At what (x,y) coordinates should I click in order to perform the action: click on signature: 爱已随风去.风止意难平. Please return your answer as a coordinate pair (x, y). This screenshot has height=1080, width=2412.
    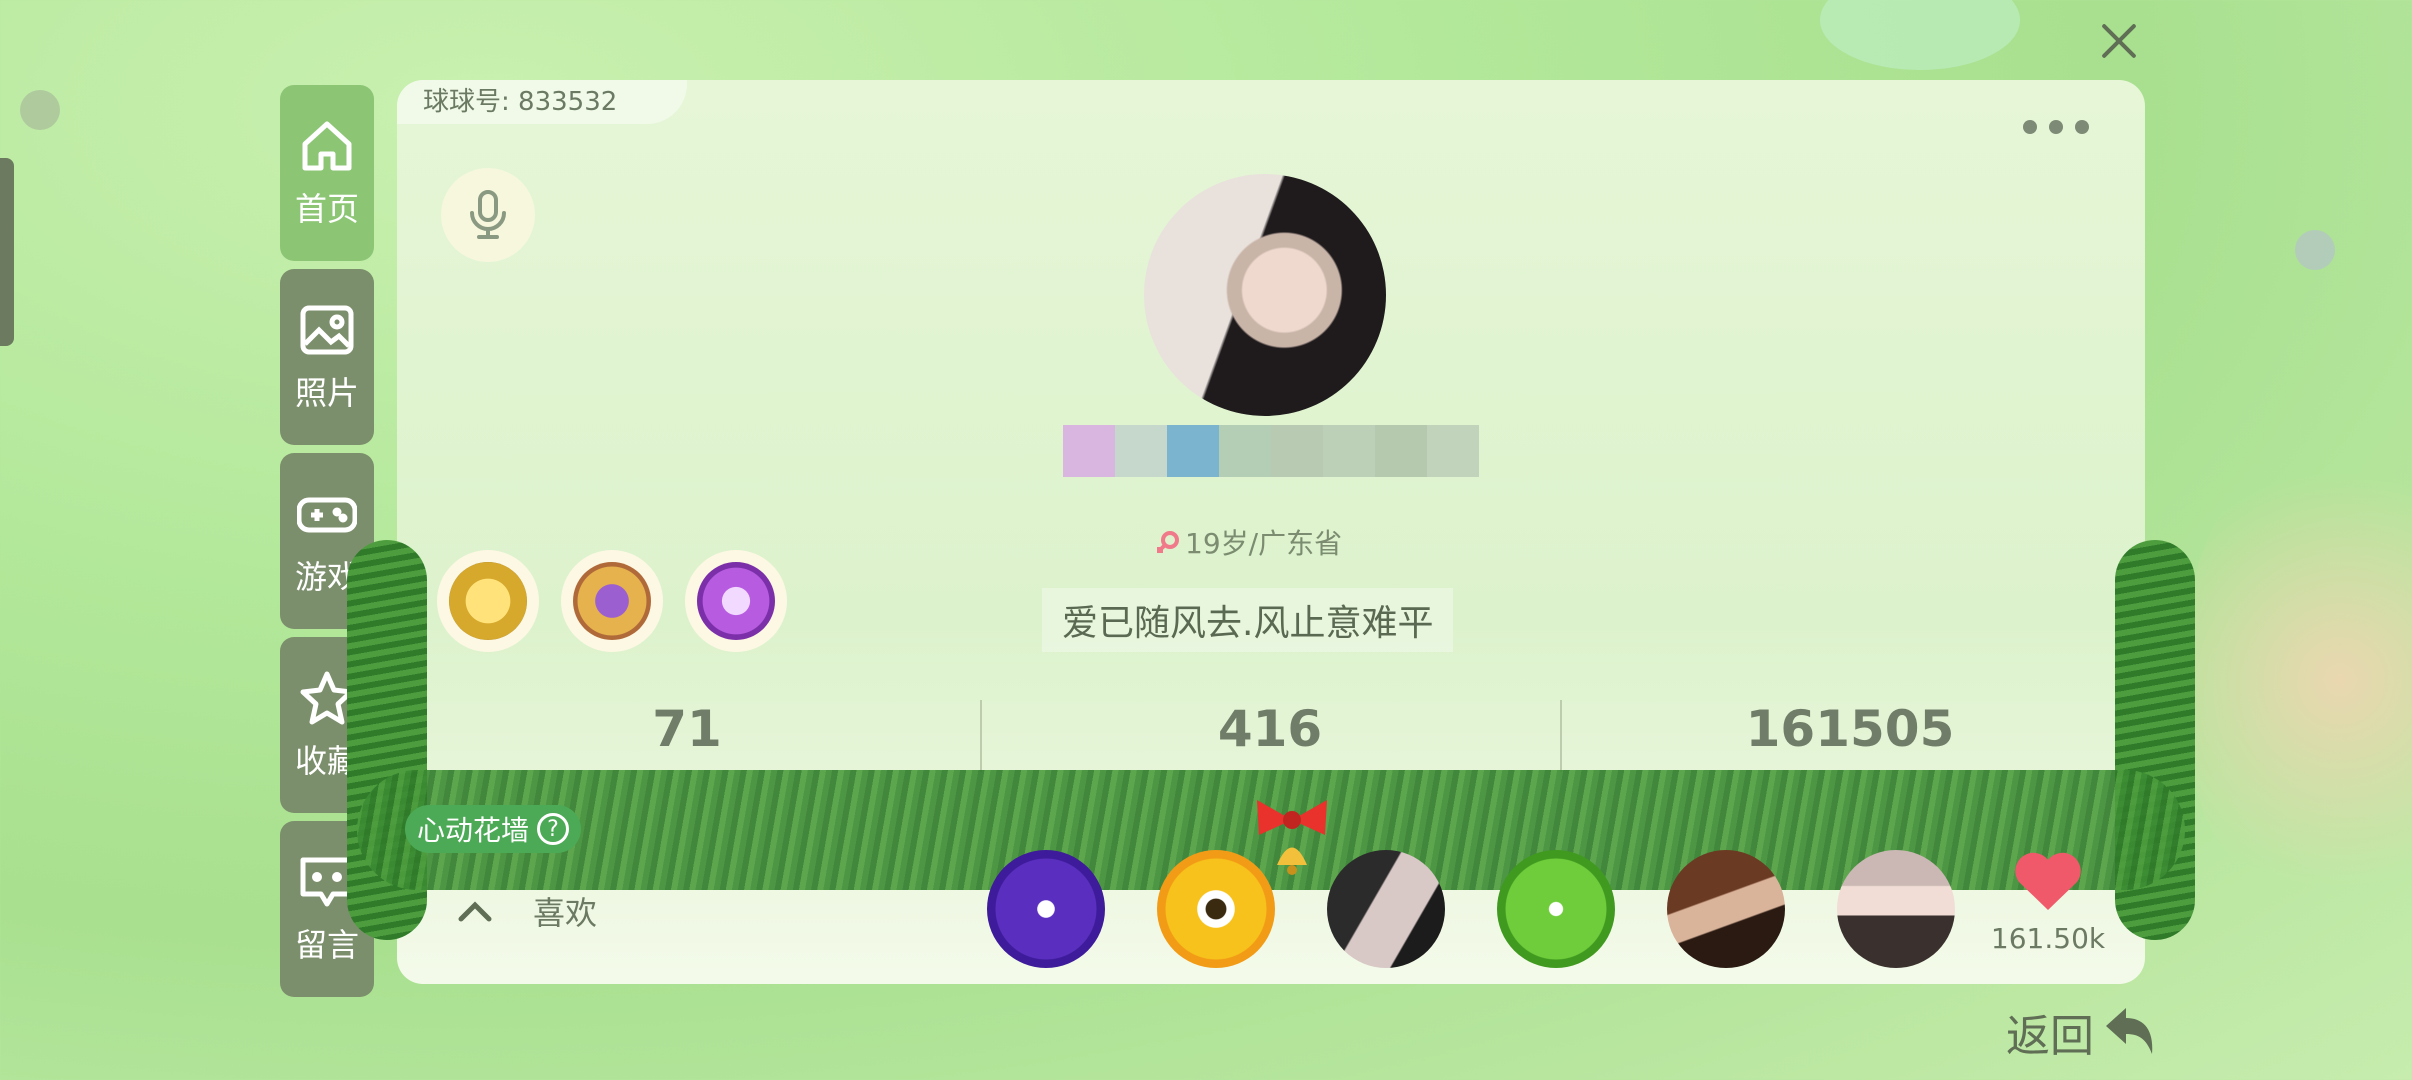
    Looking at the image, I should click on (1248, 620).